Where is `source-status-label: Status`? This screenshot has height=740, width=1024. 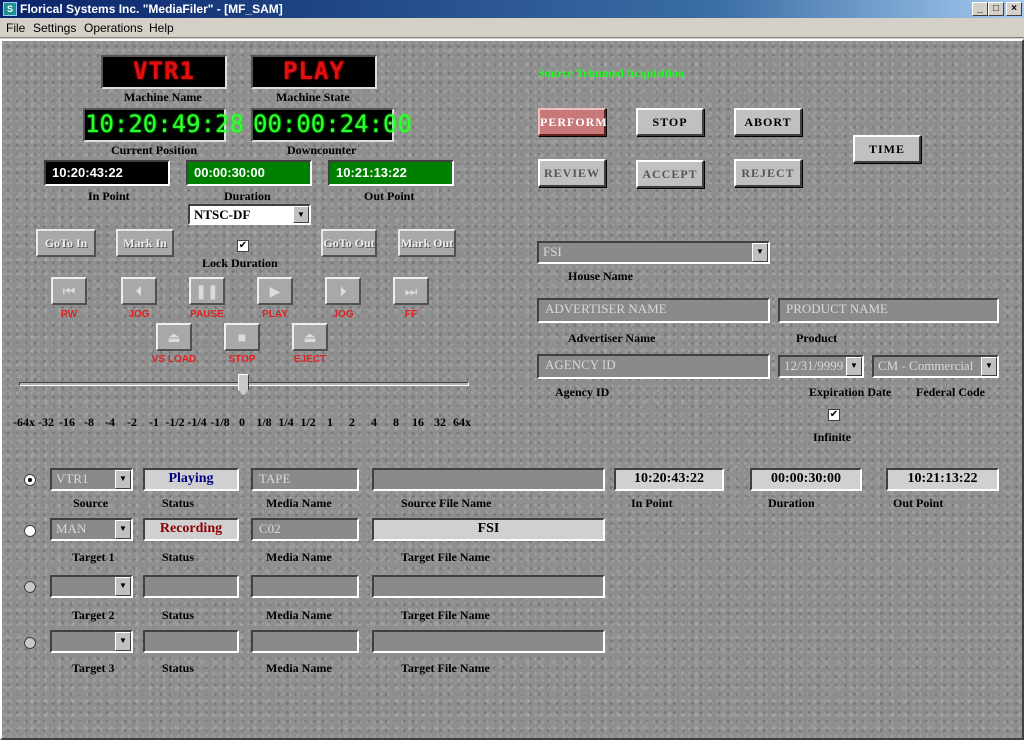 source-status-label: Status is located at coordinates (178, 503).